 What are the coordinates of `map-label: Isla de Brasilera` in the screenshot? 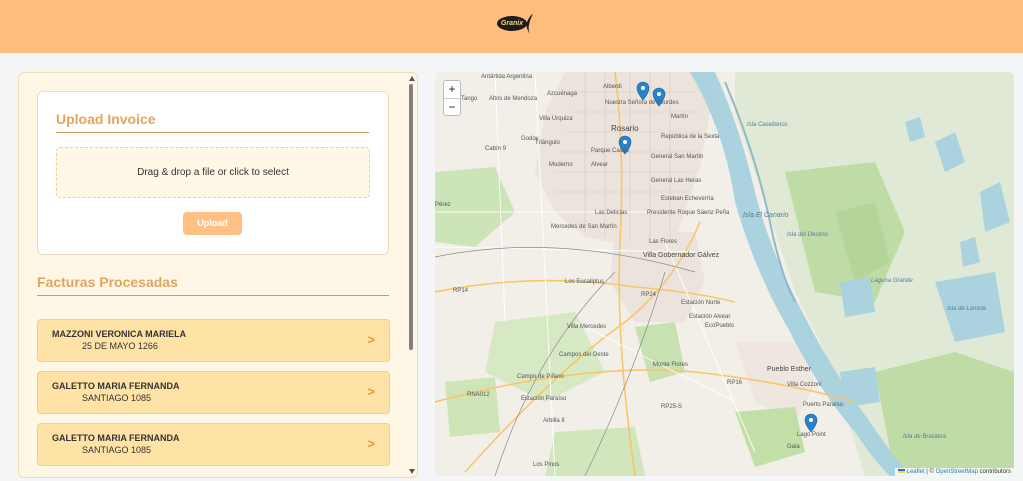 It's located at (925, 437).